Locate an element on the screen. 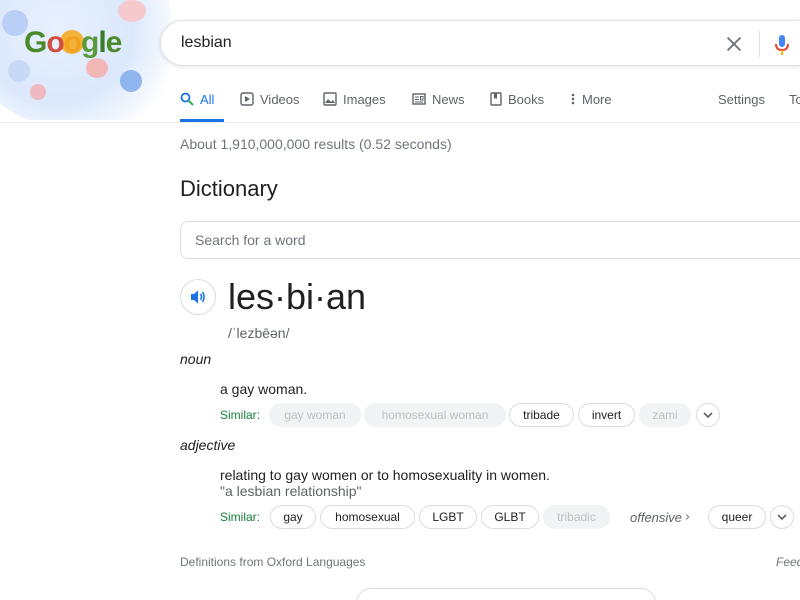 The width and height of the screenshot is (800, 600). feedback-link: Feed is located at coordinates (788, 562).